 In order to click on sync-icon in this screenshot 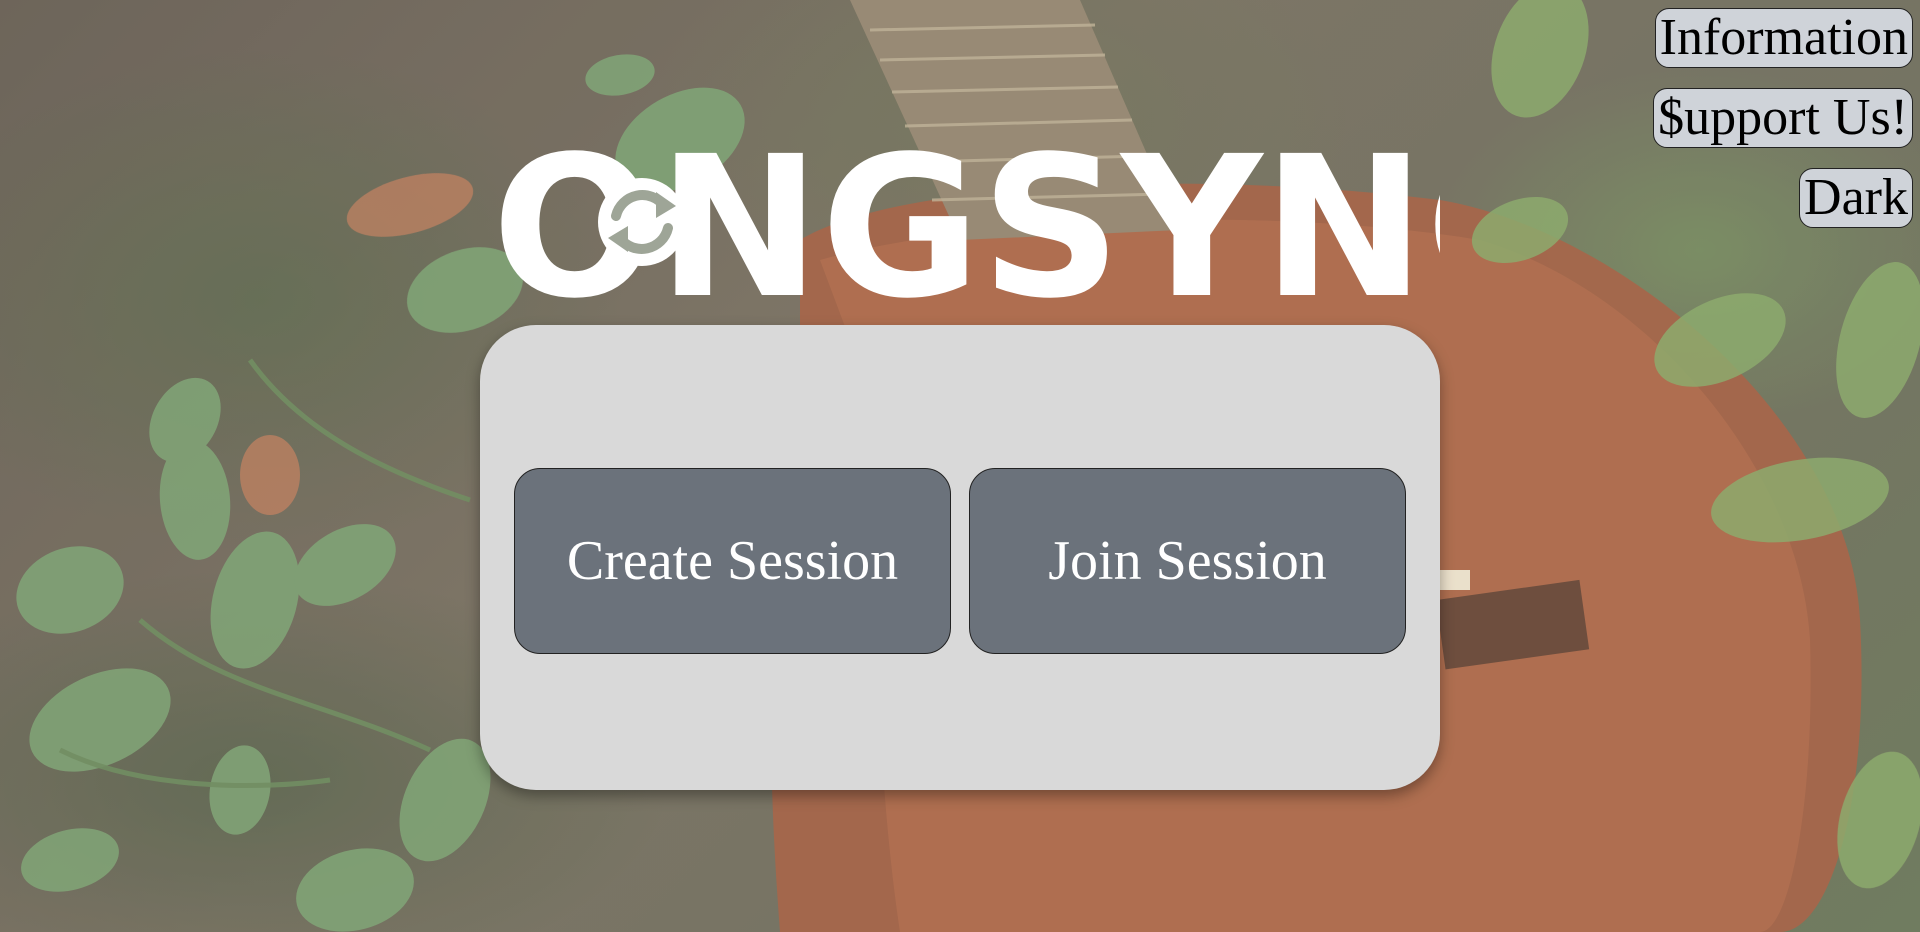, I will do `click(642, 222)`.